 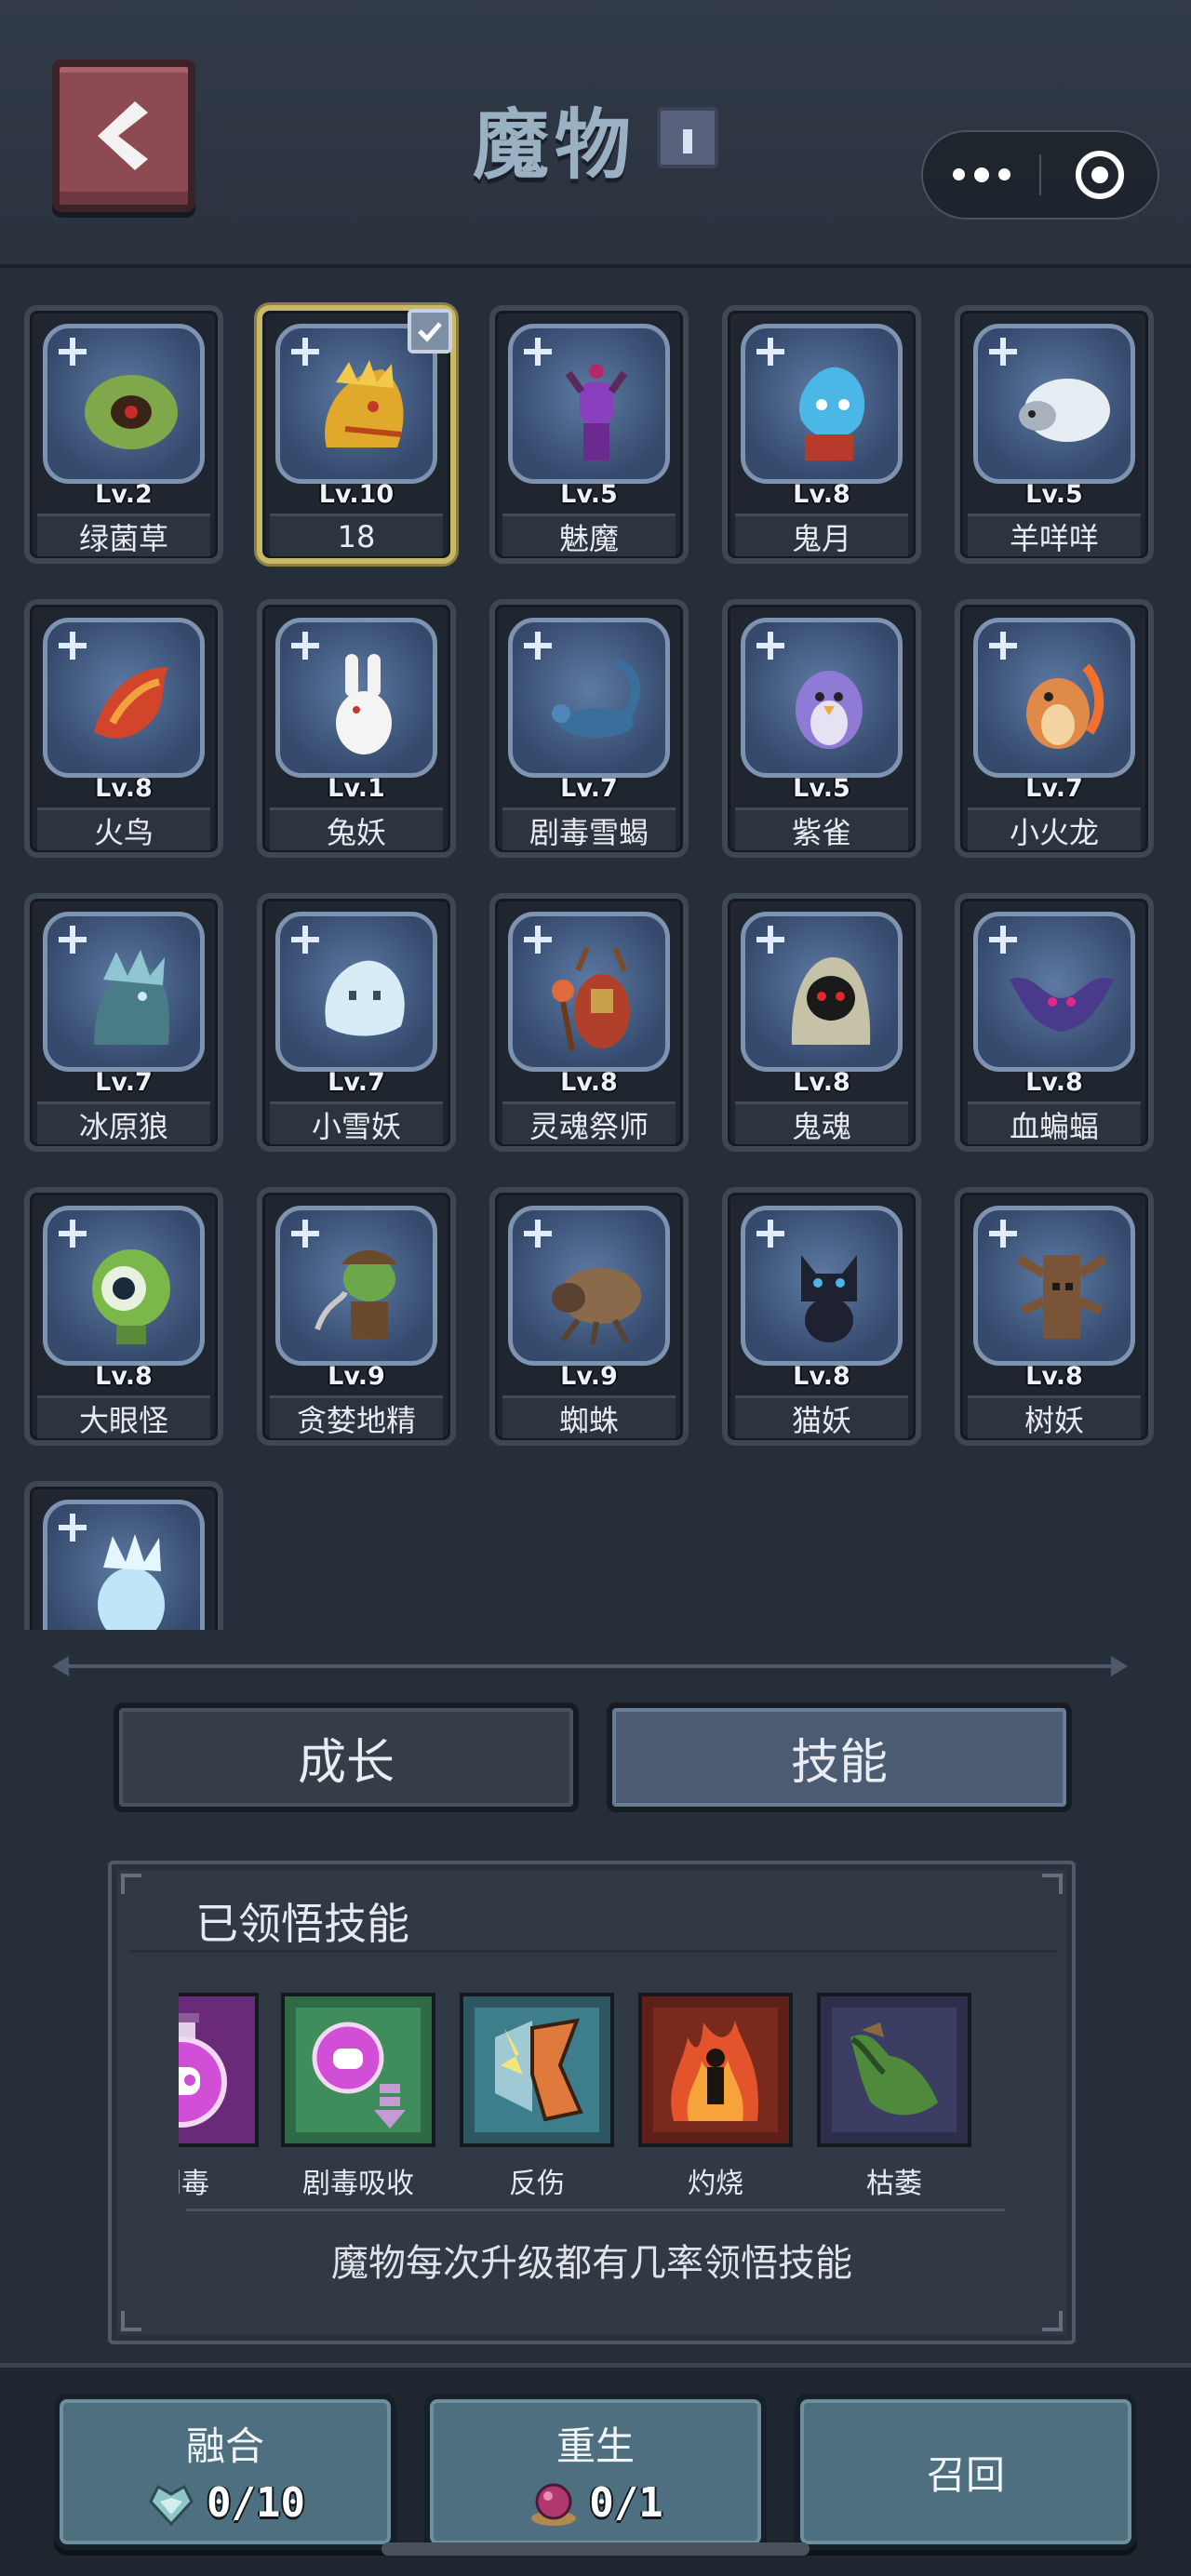 I want to click on monster-name: 小火龙, so click(x=1054, y=829).